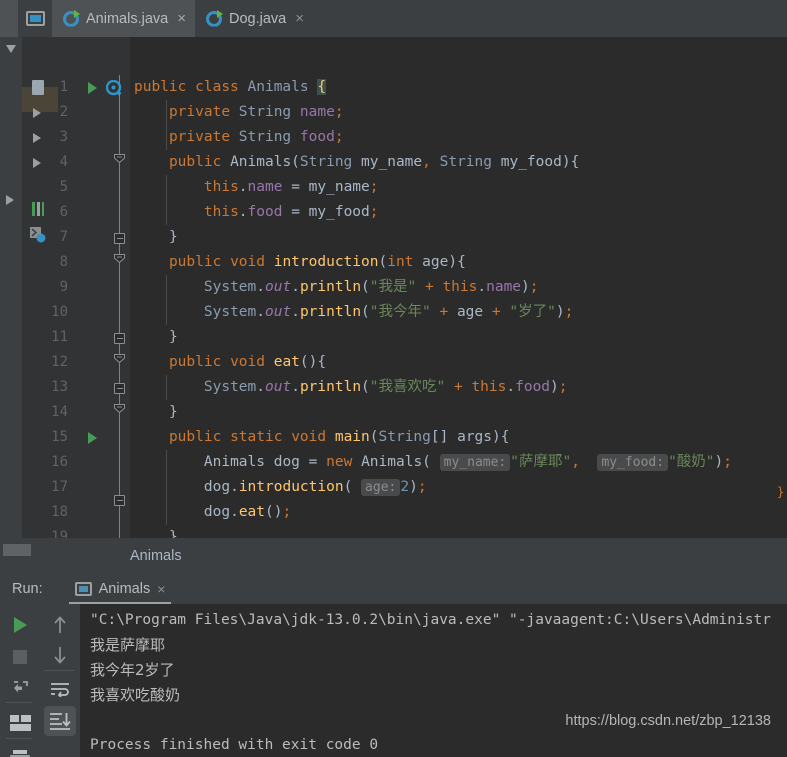 The width and height of the screenshot is (787, 757). Describe the element at coordinates (322, 87) in the screenshot. I see `matching-brace: {` at that location.